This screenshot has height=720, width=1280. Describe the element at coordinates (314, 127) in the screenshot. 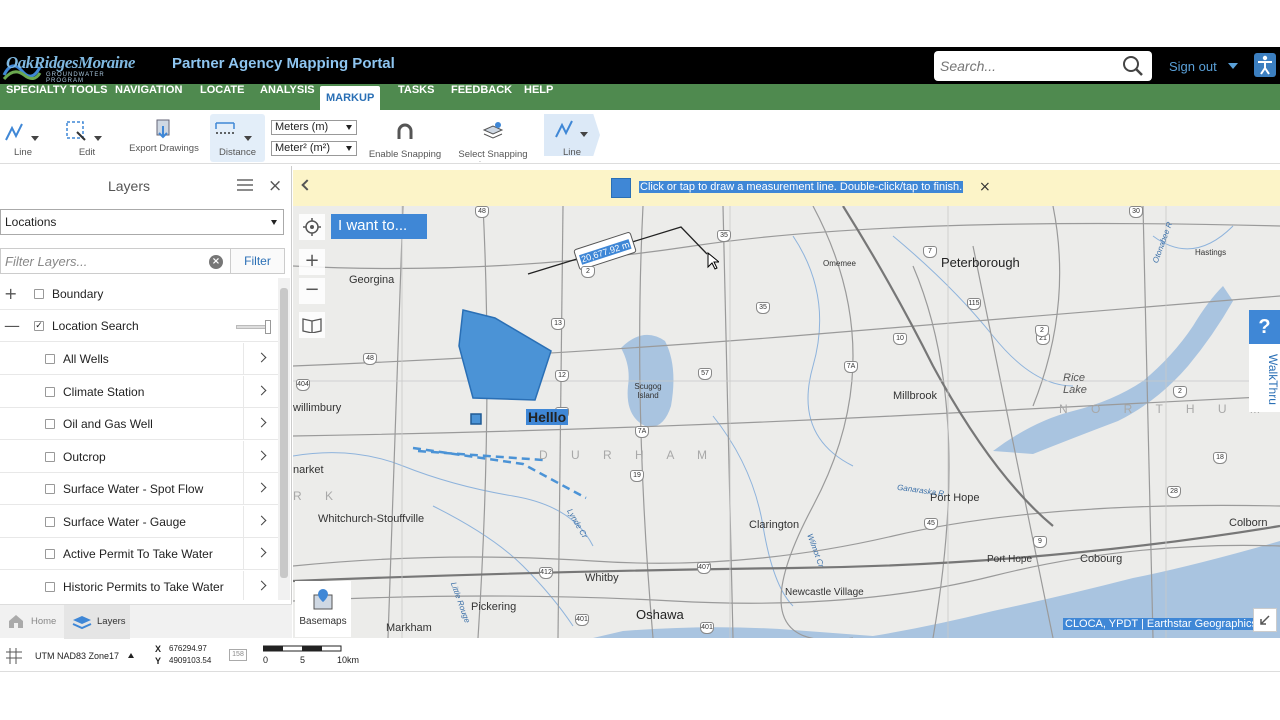

I see `length-unit-select: Meters (m)` at that location.